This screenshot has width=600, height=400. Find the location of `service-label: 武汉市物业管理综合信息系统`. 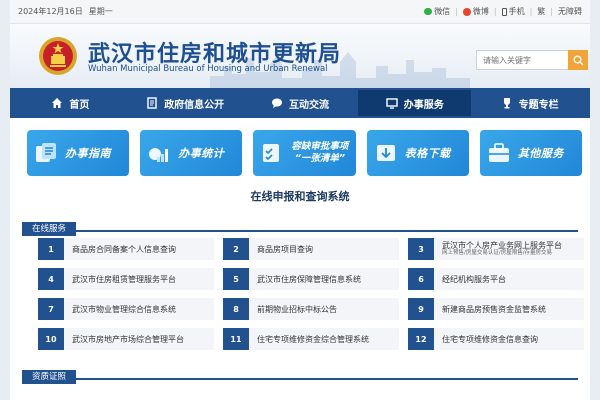

service-label: 武汉市物业管理综合信息系统 is located at coordinates (124, 309).